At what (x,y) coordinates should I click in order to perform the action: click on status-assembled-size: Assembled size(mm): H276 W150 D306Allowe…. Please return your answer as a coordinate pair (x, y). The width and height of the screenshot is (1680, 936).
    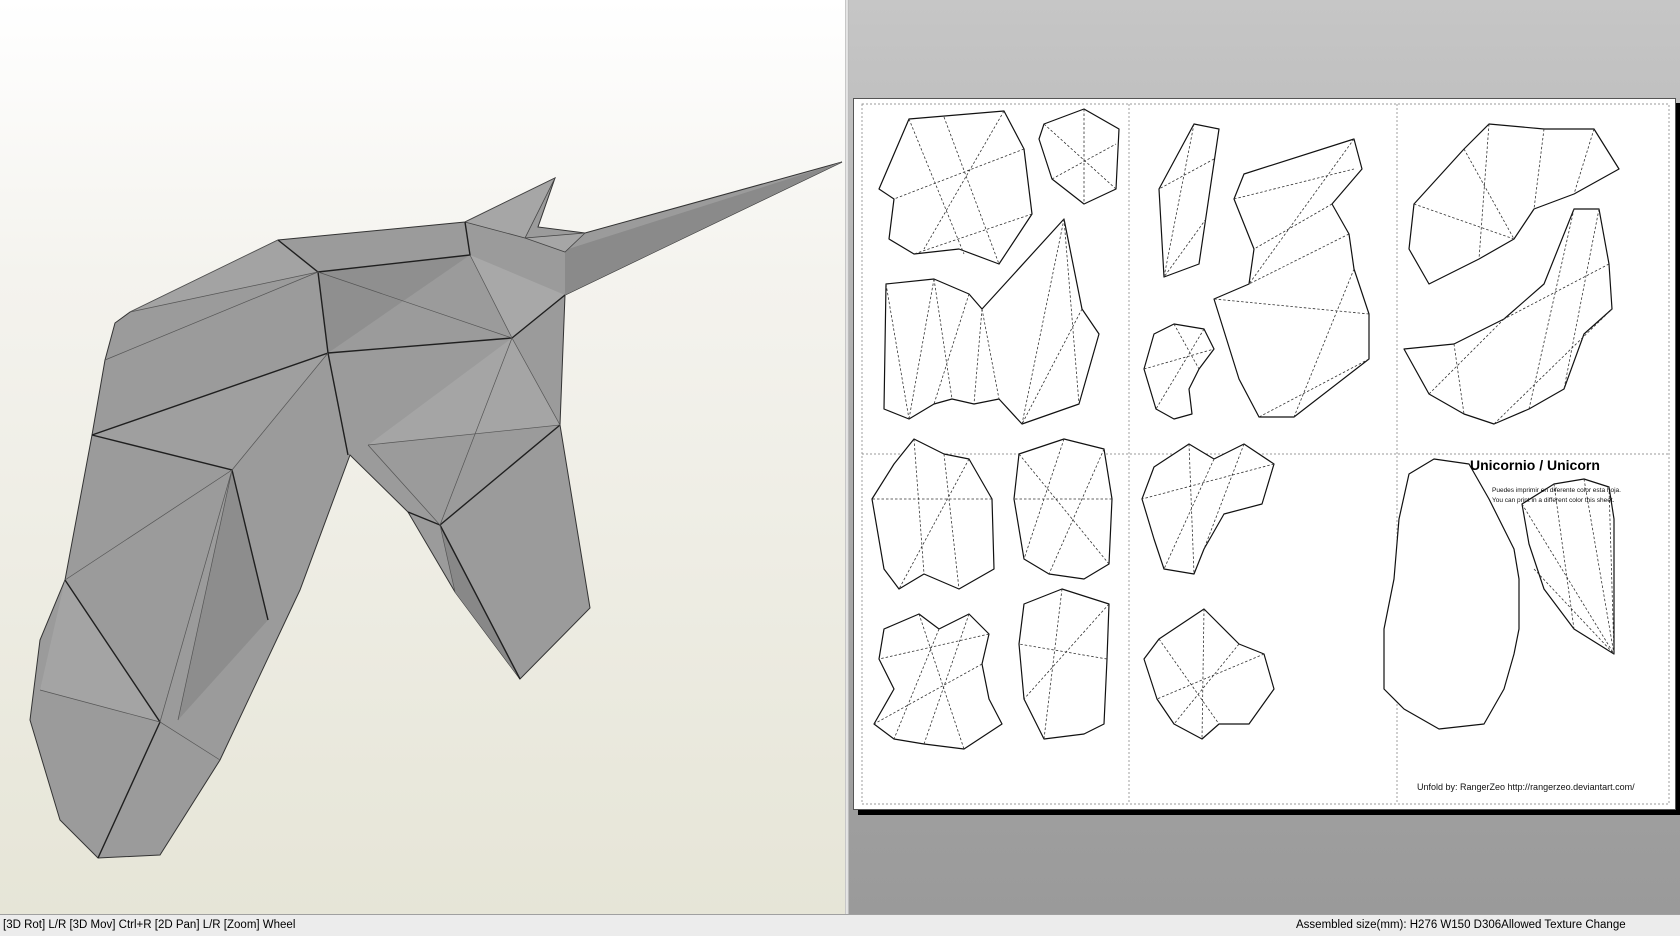
    Looking at the image, I should click on (1461, 925).